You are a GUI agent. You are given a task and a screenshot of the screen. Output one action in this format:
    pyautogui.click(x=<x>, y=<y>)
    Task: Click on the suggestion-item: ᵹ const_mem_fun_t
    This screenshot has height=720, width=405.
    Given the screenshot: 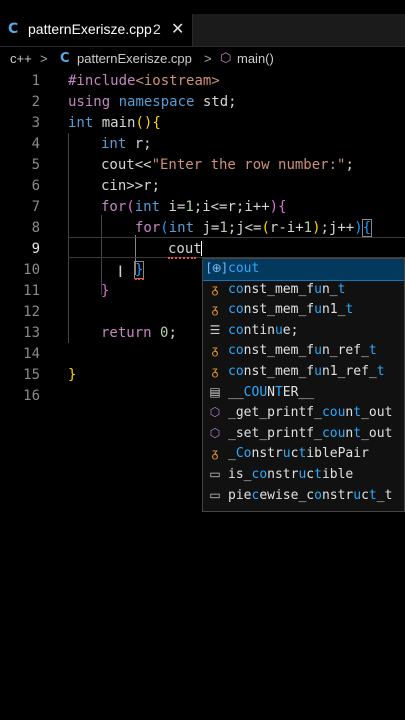 What is the action you would take?
    pyautogui.click(x=303, y=290)
    